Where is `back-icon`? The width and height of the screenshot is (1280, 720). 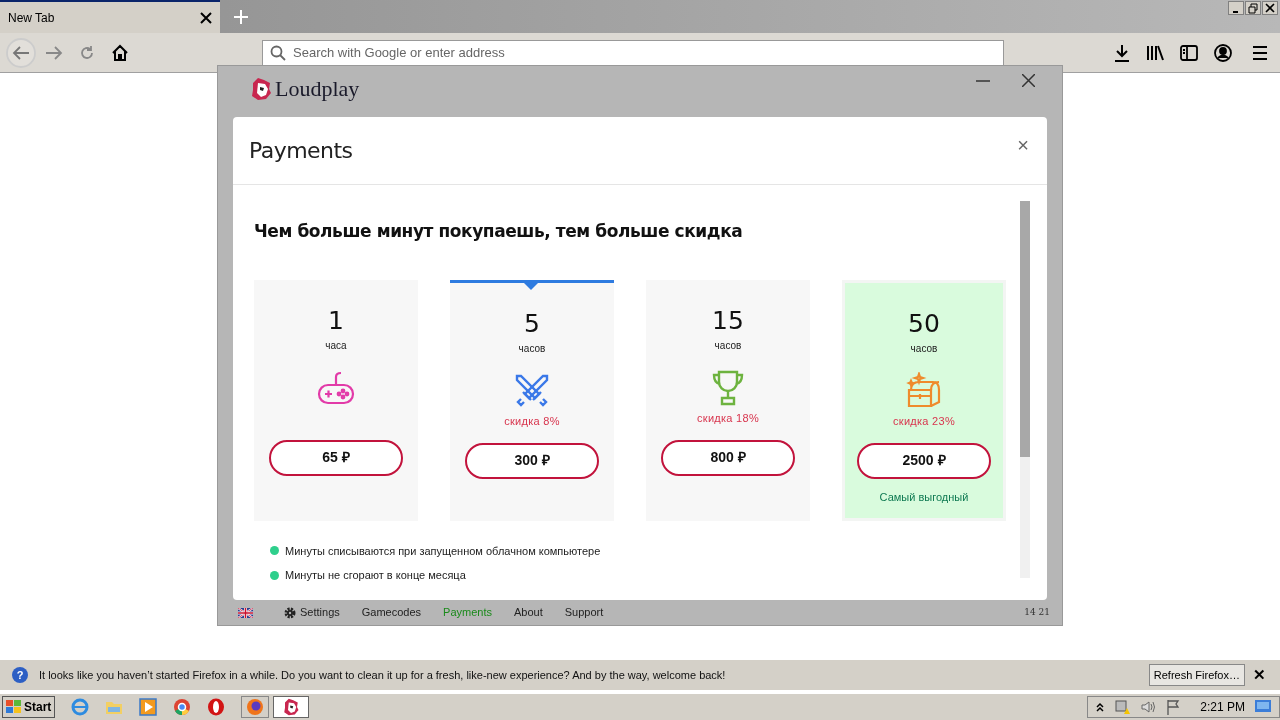
back-icon is located at coordinates (21, 52).